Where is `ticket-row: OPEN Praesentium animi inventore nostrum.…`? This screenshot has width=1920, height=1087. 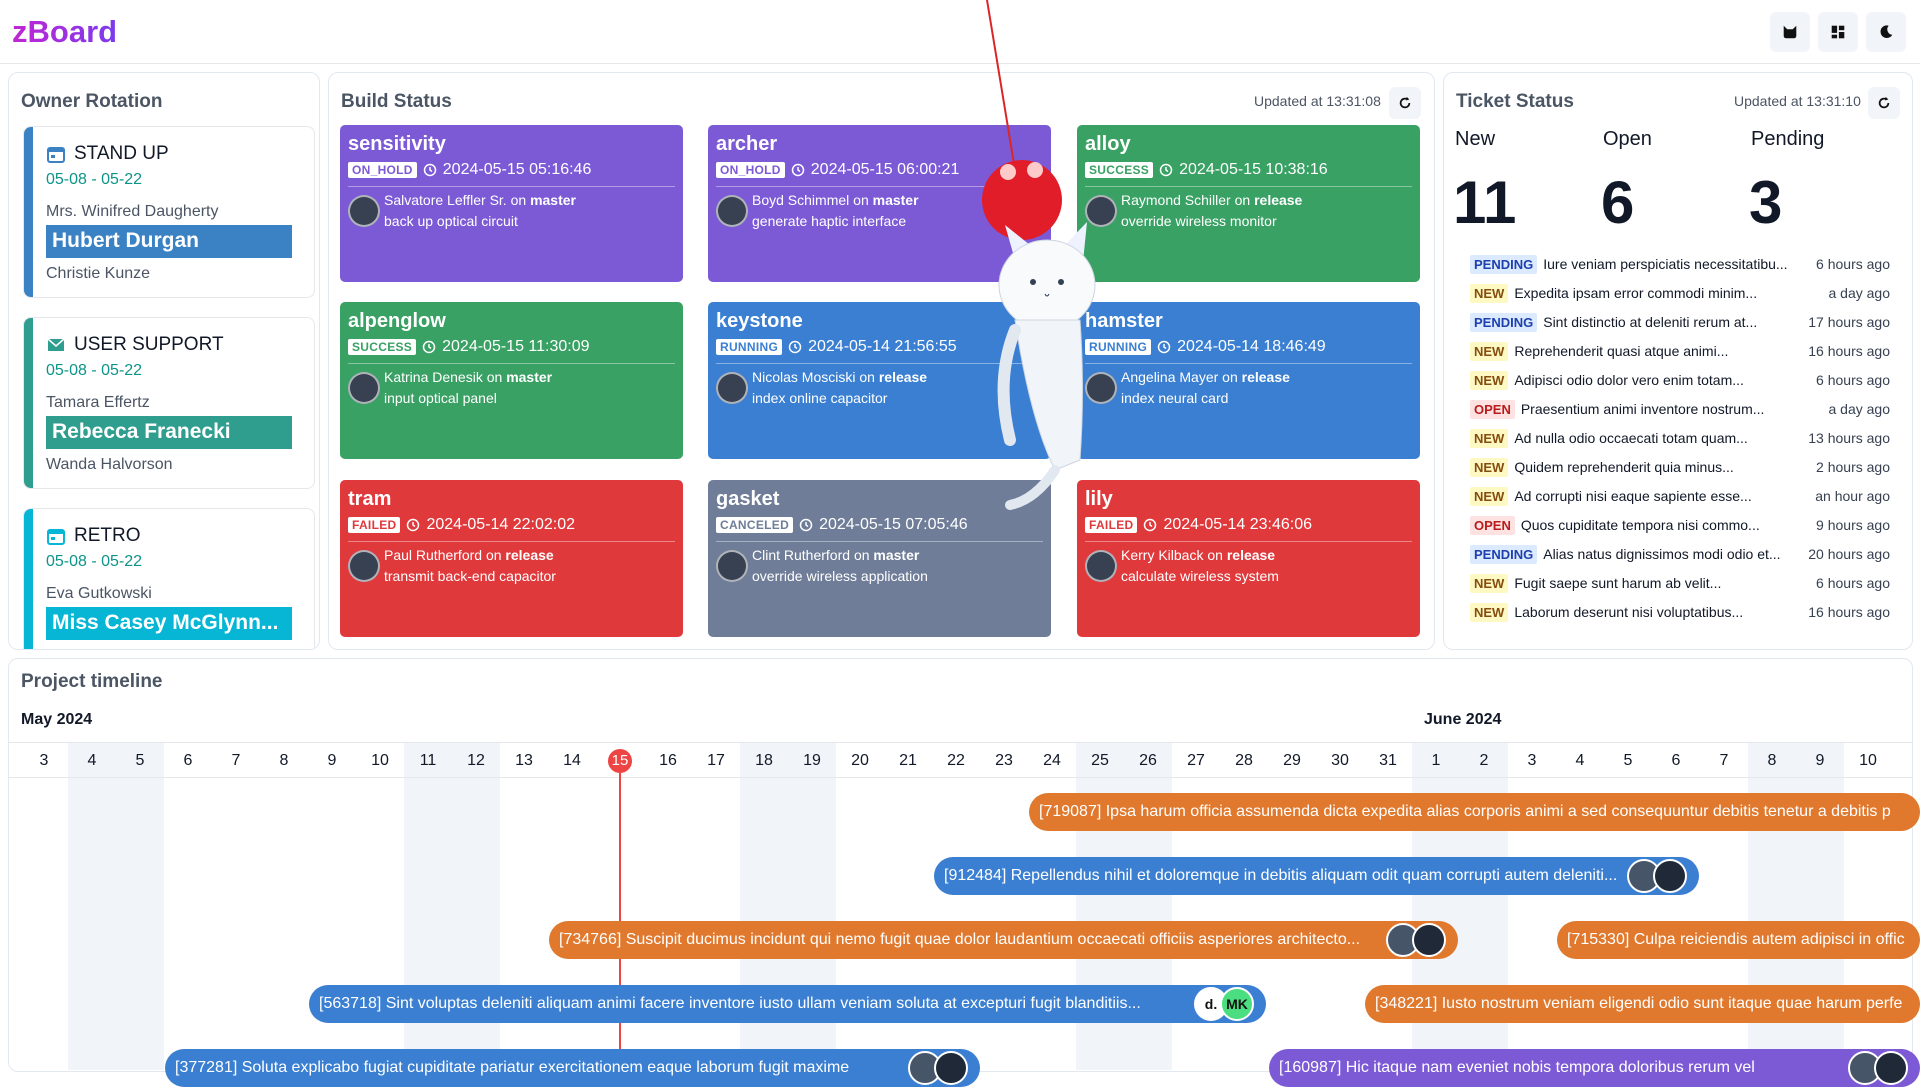 ticket-row: OPEN Praesentium animi inventore nostrum.… is located at coordinates (1680, 409).